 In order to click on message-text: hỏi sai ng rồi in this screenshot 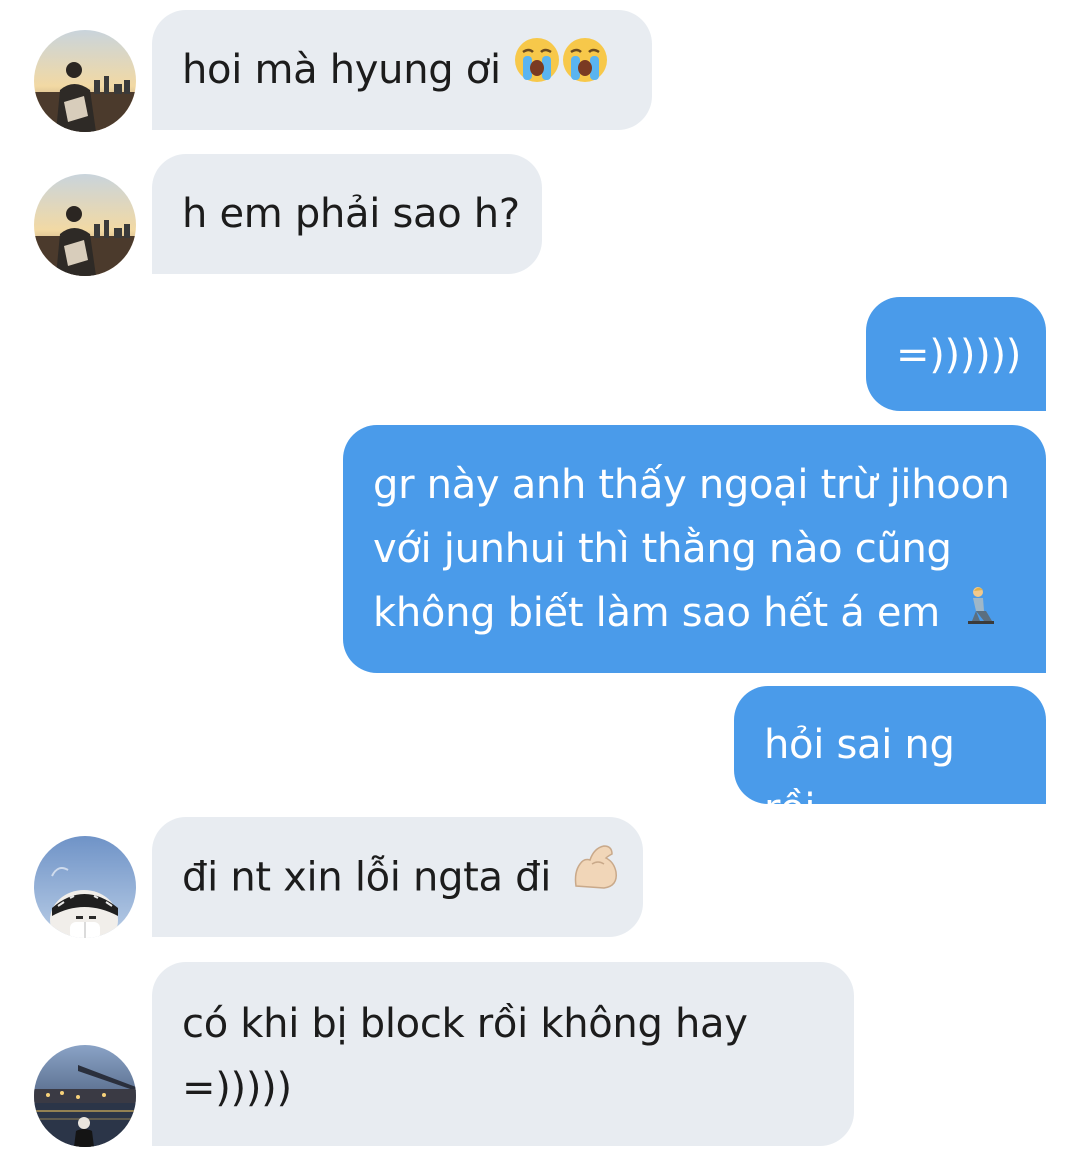, I will do `click(859, 777)`.